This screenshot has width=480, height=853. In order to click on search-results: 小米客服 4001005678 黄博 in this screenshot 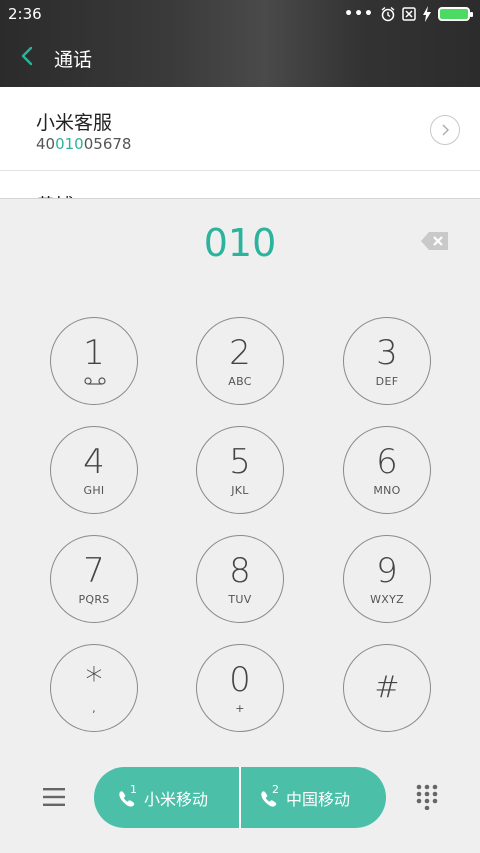, I will do `click(240, 142)`.